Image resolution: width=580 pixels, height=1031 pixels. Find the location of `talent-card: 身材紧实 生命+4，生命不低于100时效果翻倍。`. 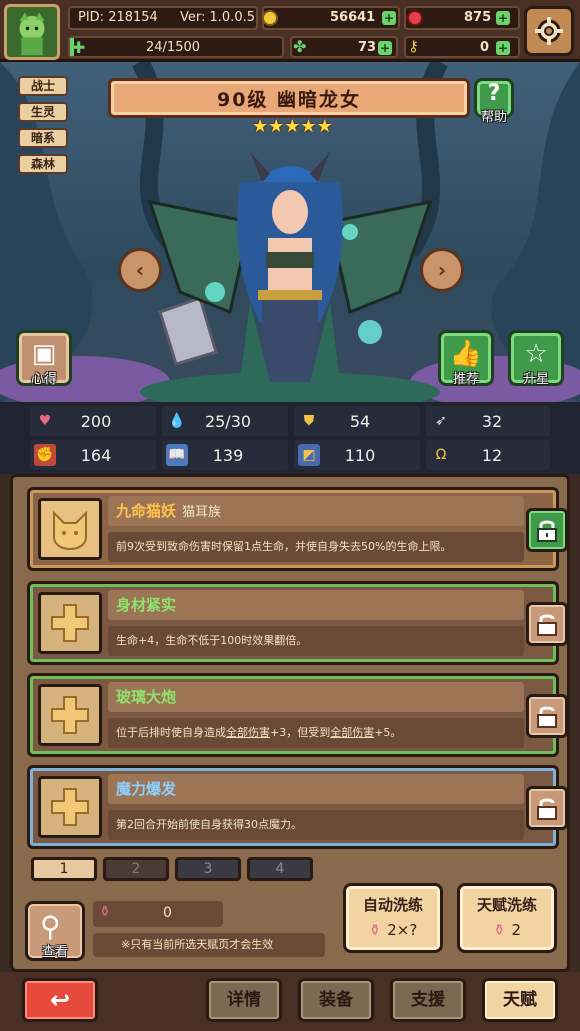

talent-card: 身材紧实 生命+4，生命不低于100时效果翻倍。 is located at coordinates (297, 623).